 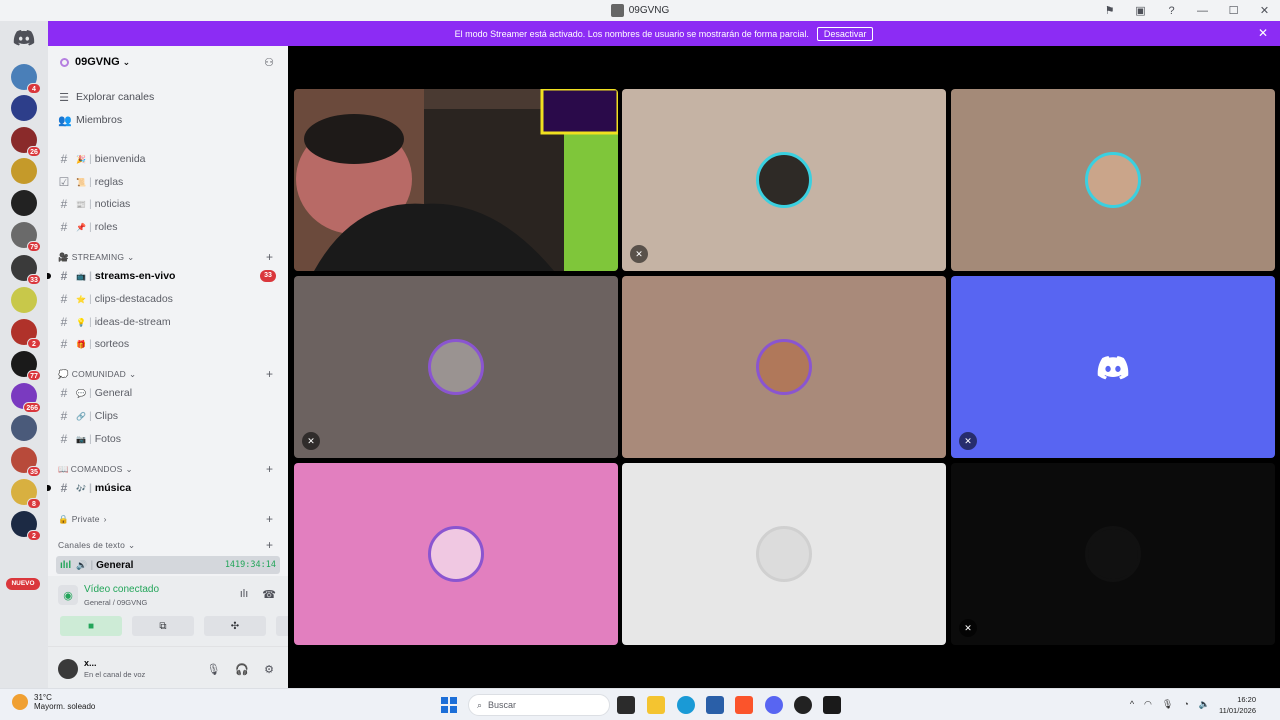 What do you see at coordinates (1204, 704) in the screenshot?
I see `volume-icon: 🔈` at bounding box center [1204, 704].